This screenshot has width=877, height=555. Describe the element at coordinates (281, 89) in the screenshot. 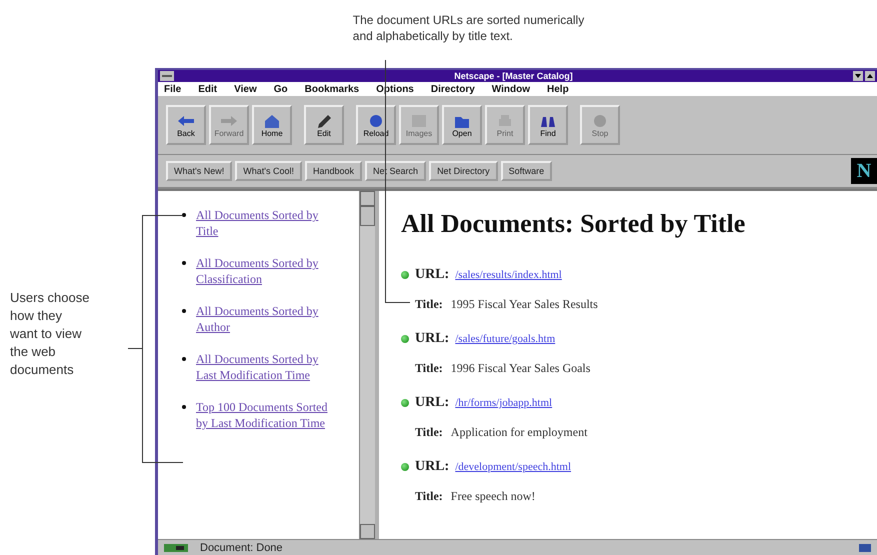

I see `menu-item: Go` at that location.